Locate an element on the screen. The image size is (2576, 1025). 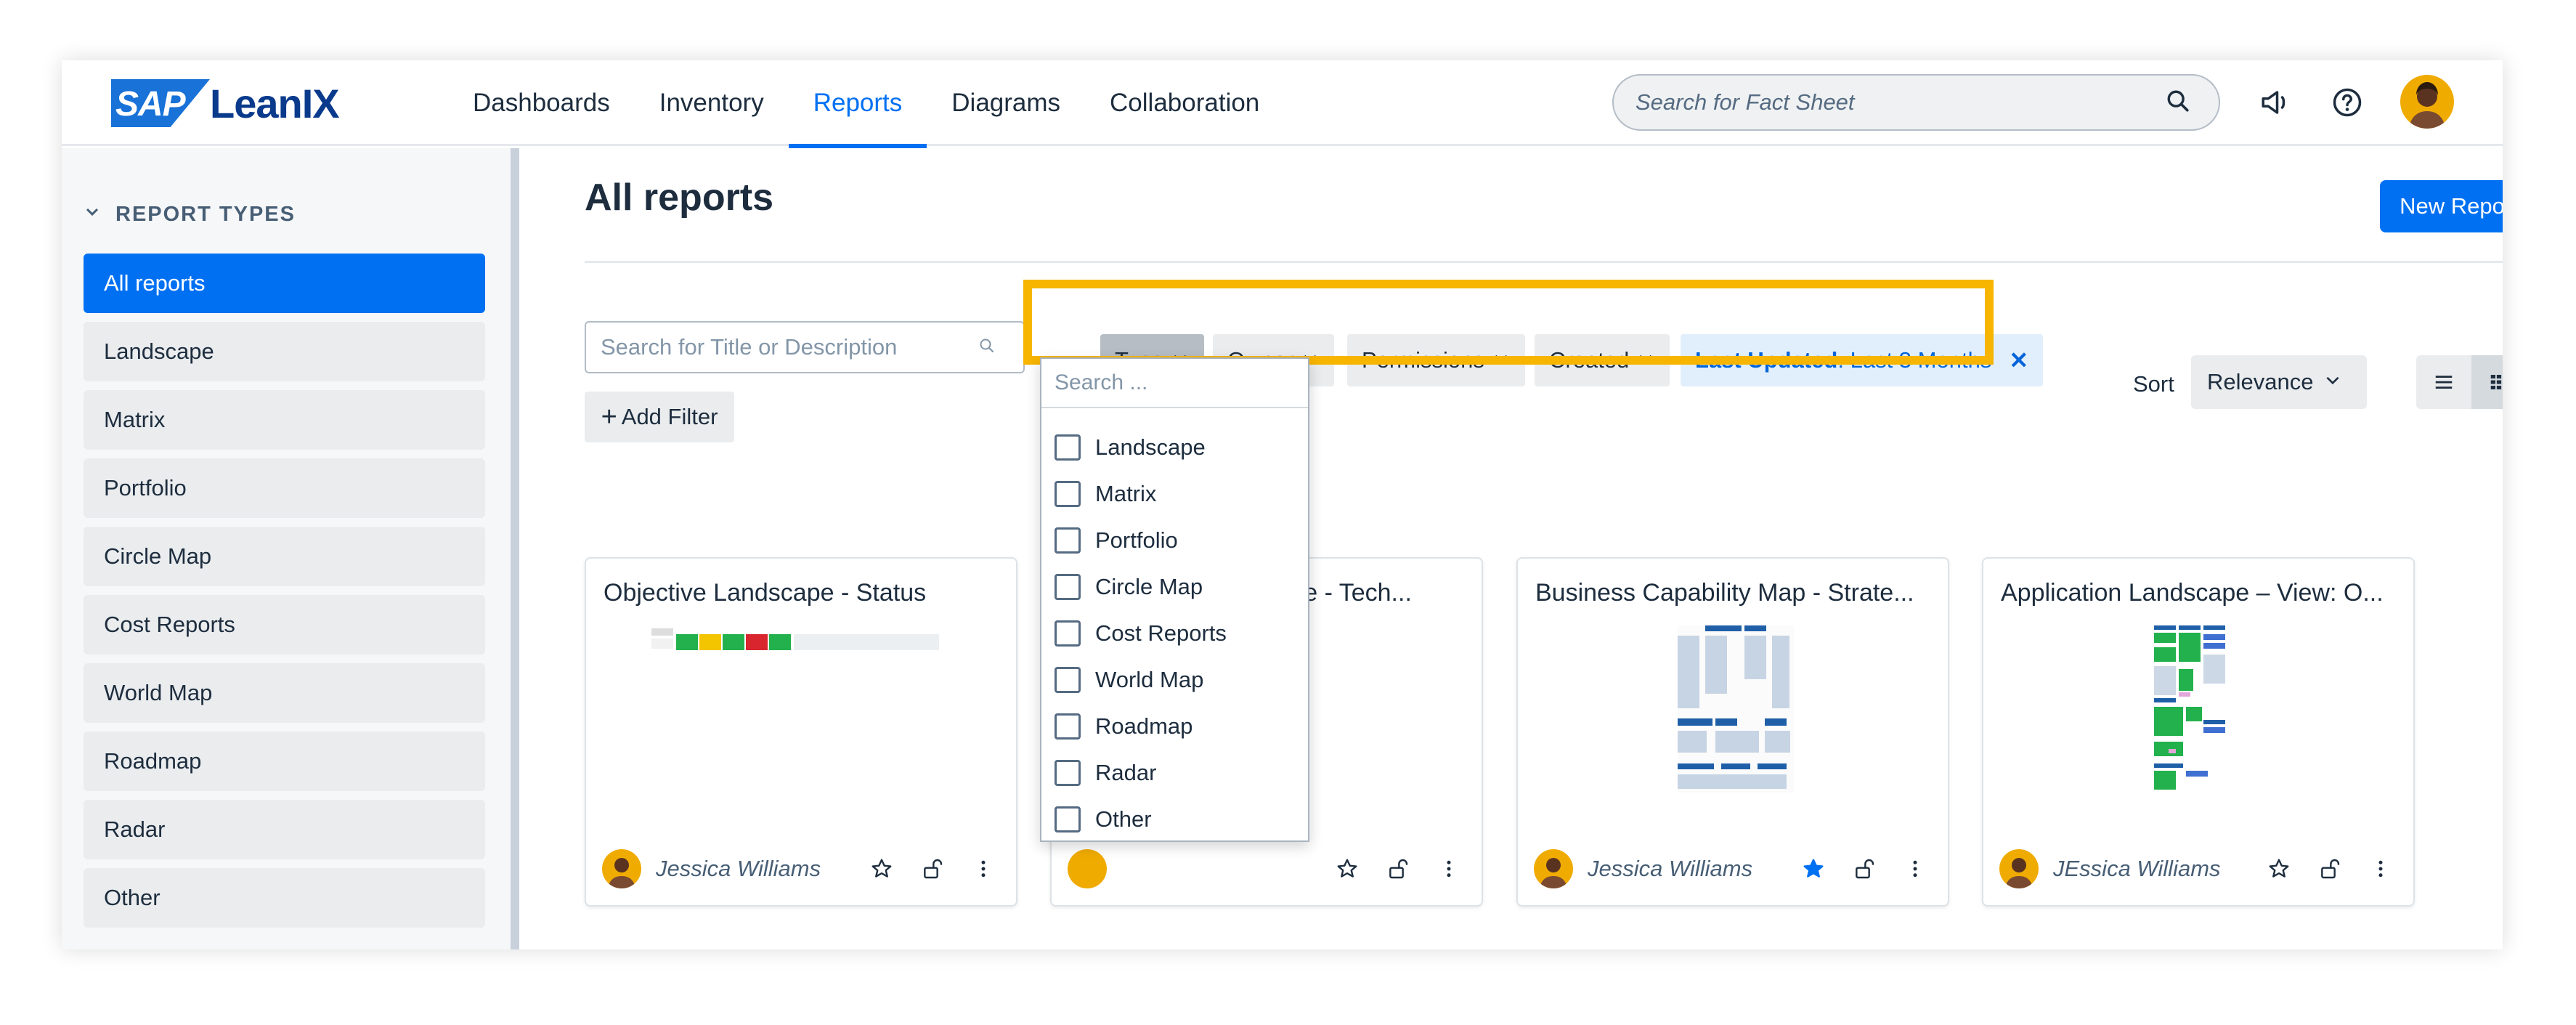
sidebar-item-cost-reports: Cost Reports is located at coordinates (284, 625).